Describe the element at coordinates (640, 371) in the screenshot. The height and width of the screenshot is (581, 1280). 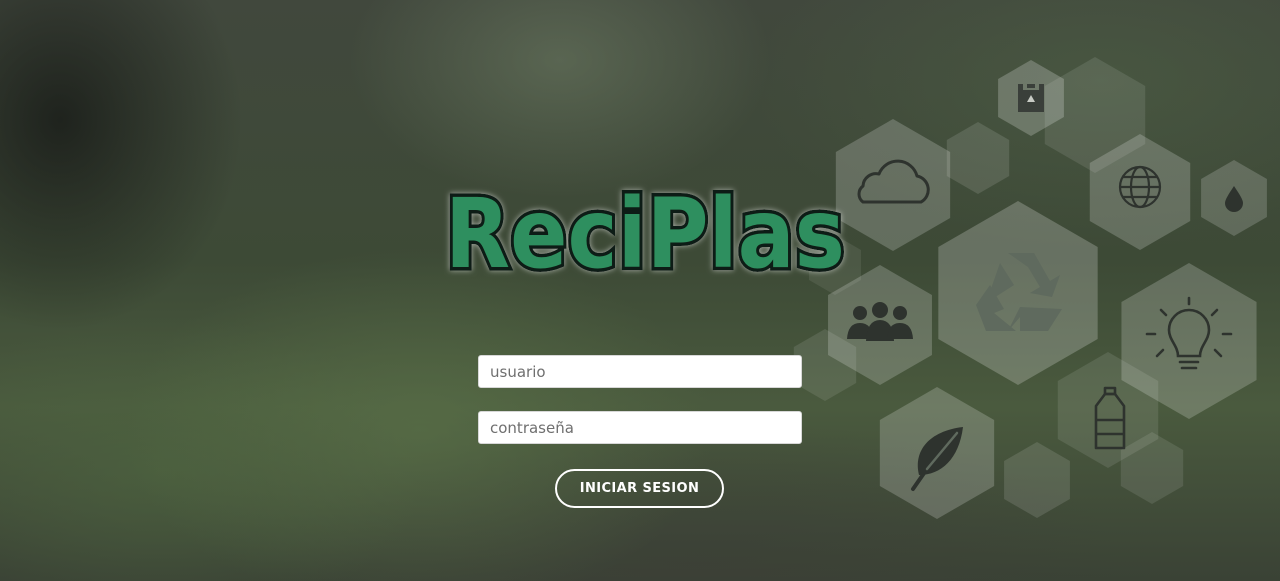
I see `username-input` at that location.